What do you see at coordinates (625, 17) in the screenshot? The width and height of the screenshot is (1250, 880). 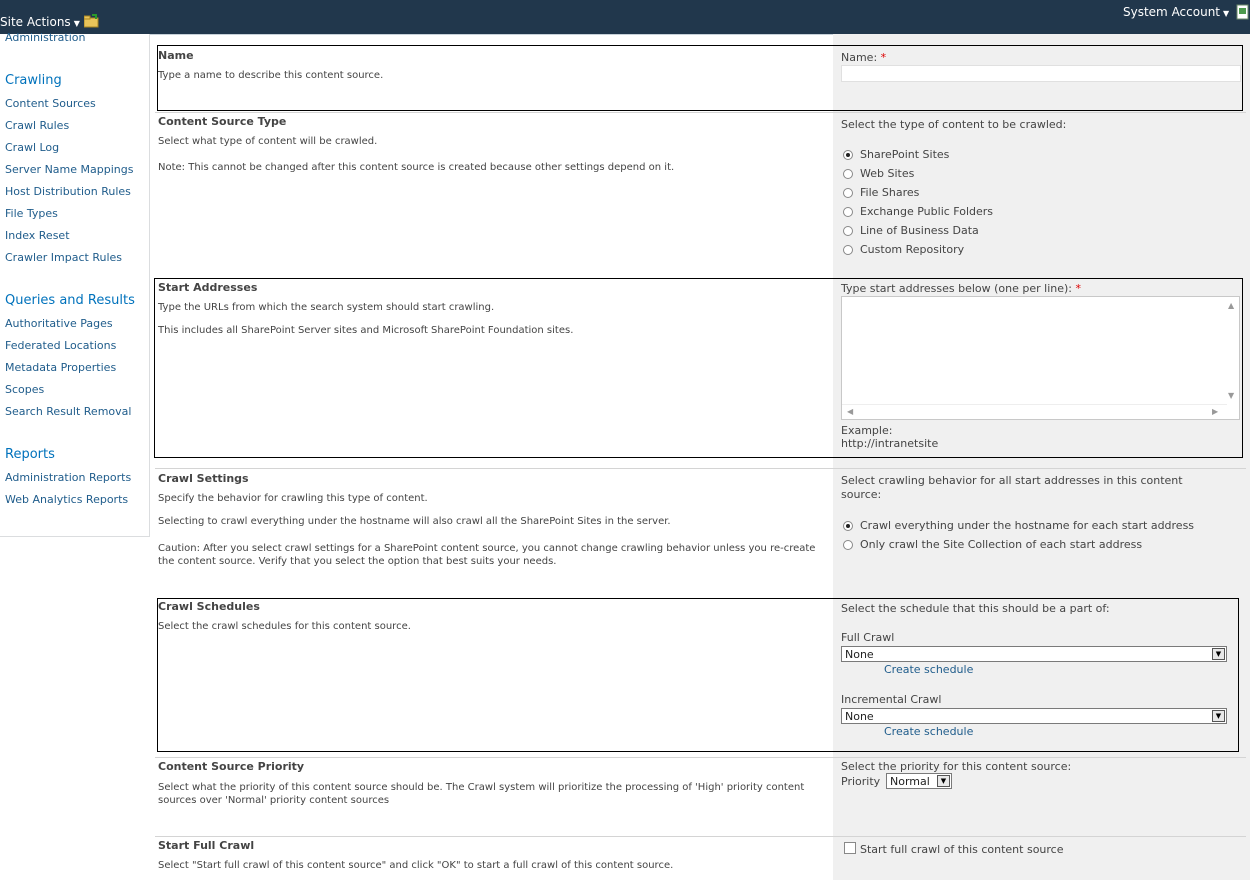 I see `top-ribbon-bar: Site Actions ▼ System Account ▼` at bounding box center [625, 17].